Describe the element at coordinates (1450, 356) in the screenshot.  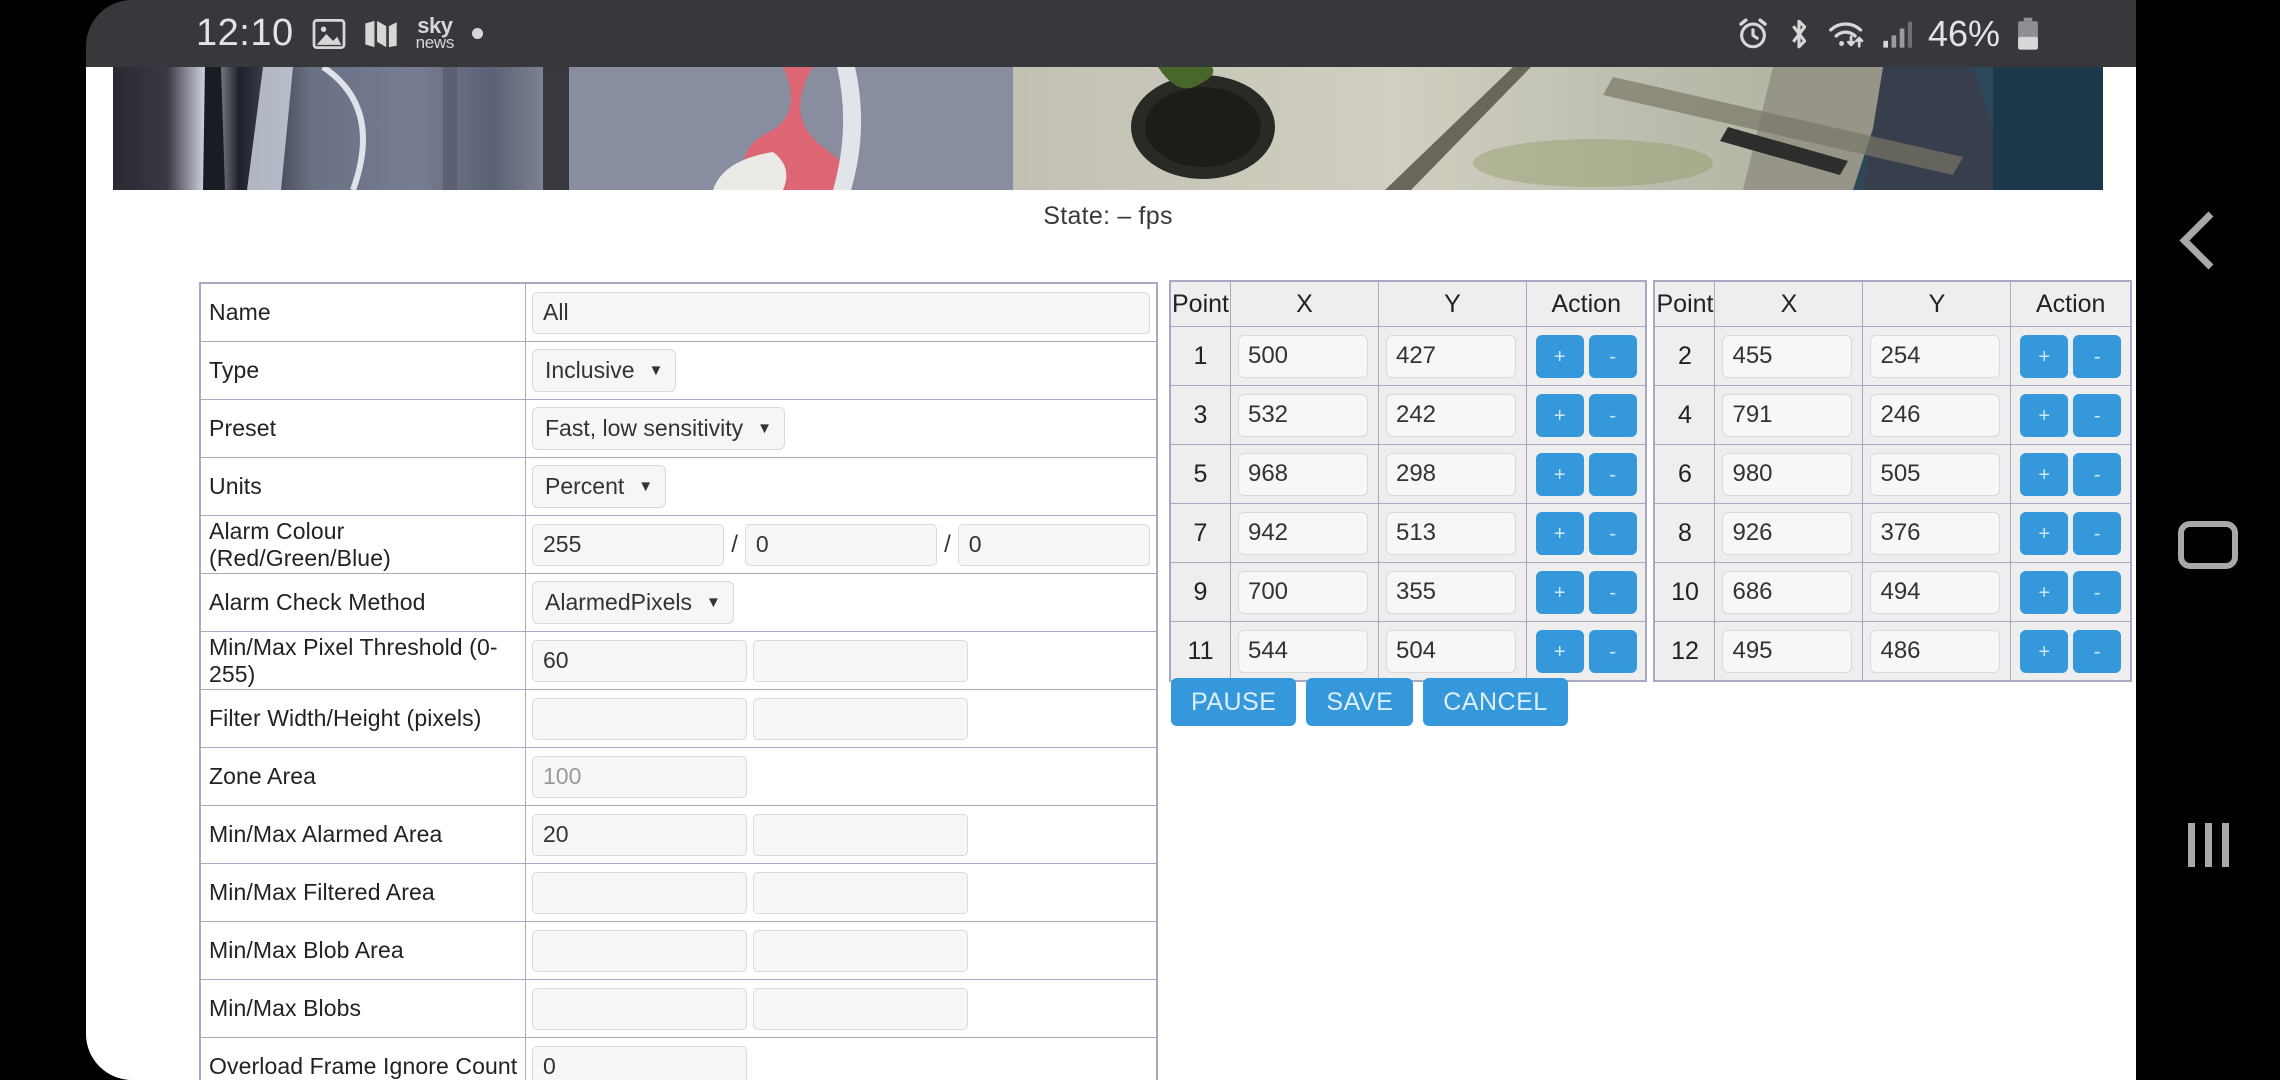
I see `point-y-input: 427` at that location.